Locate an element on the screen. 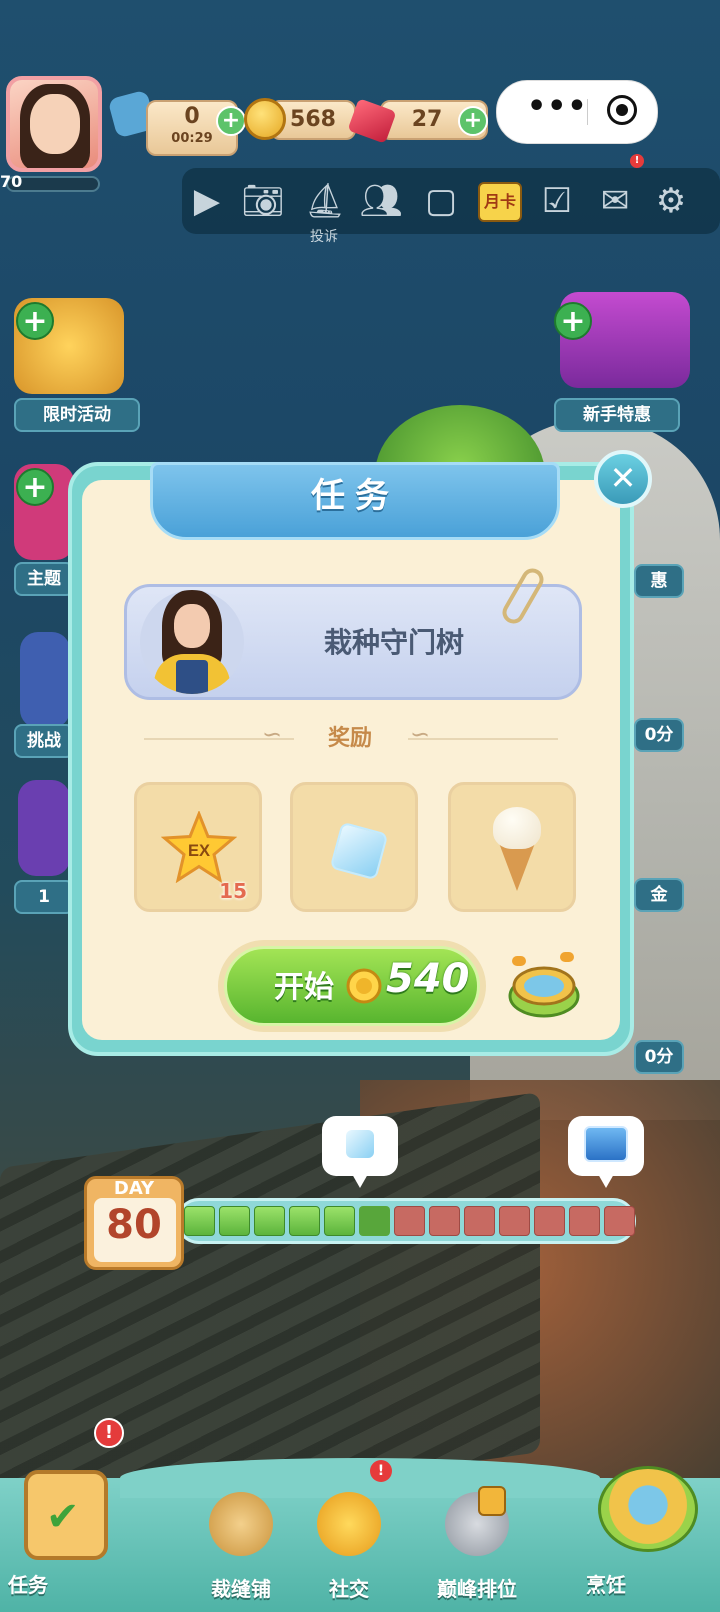 This screenshot has width=720, height=1612. right-score-label-2: 0分 is located at coordinates (659, 1057).